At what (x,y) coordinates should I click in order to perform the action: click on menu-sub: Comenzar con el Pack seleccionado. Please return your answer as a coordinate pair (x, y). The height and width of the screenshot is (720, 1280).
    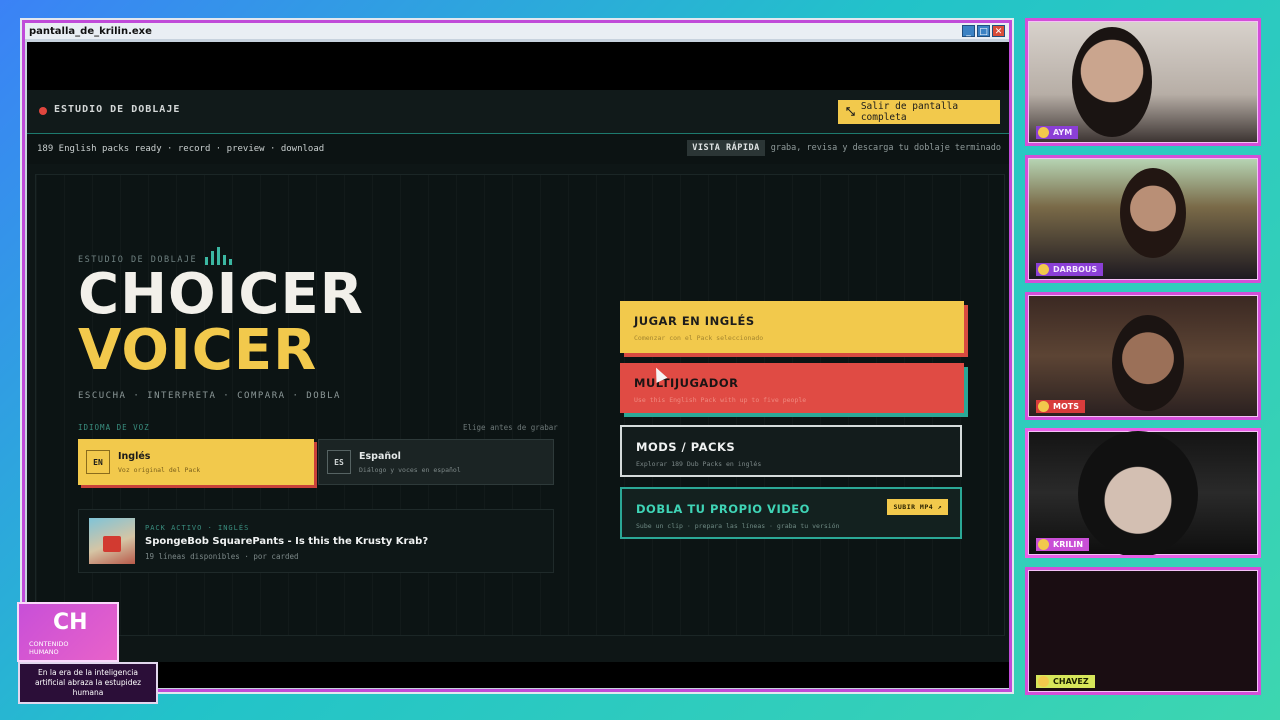
    Looking at the image, I should click on (699, 338).